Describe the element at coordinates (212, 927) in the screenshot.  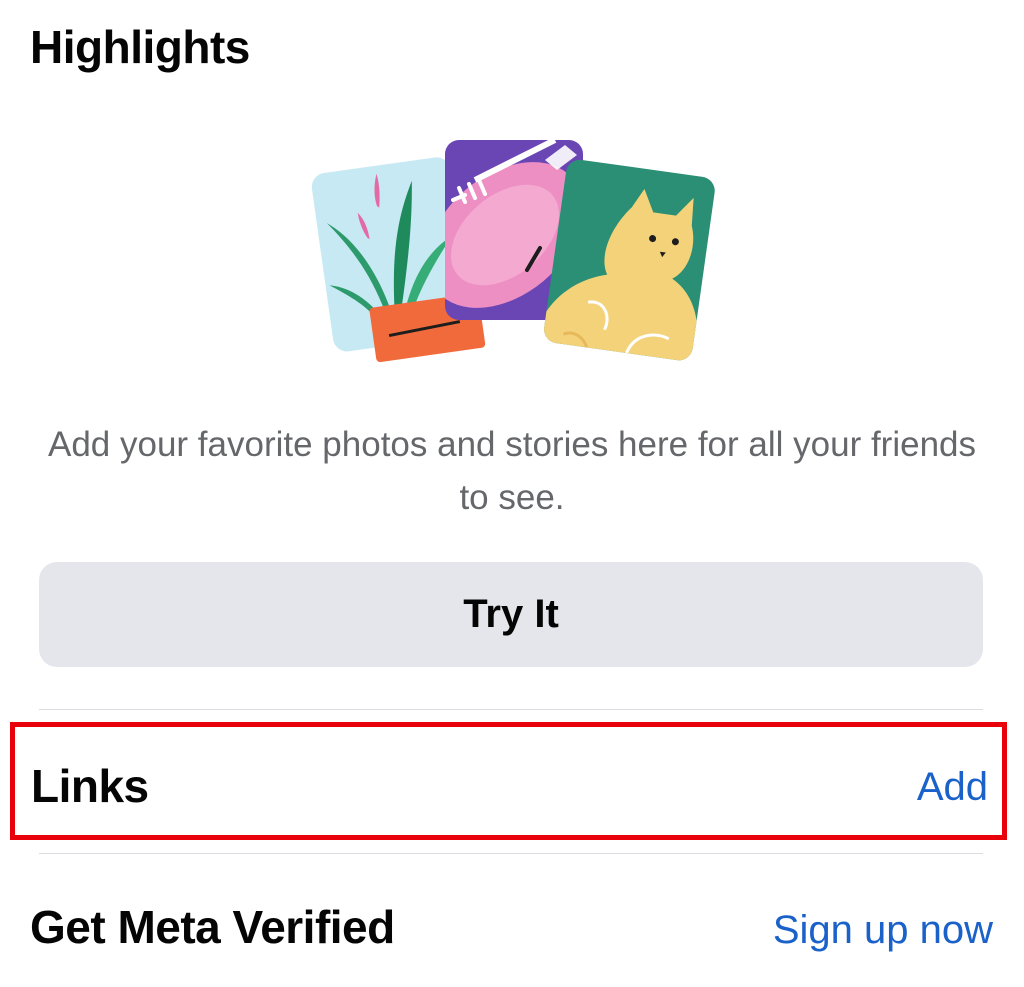
I see `meta-verified-title: Get Meta Verified` at that location.